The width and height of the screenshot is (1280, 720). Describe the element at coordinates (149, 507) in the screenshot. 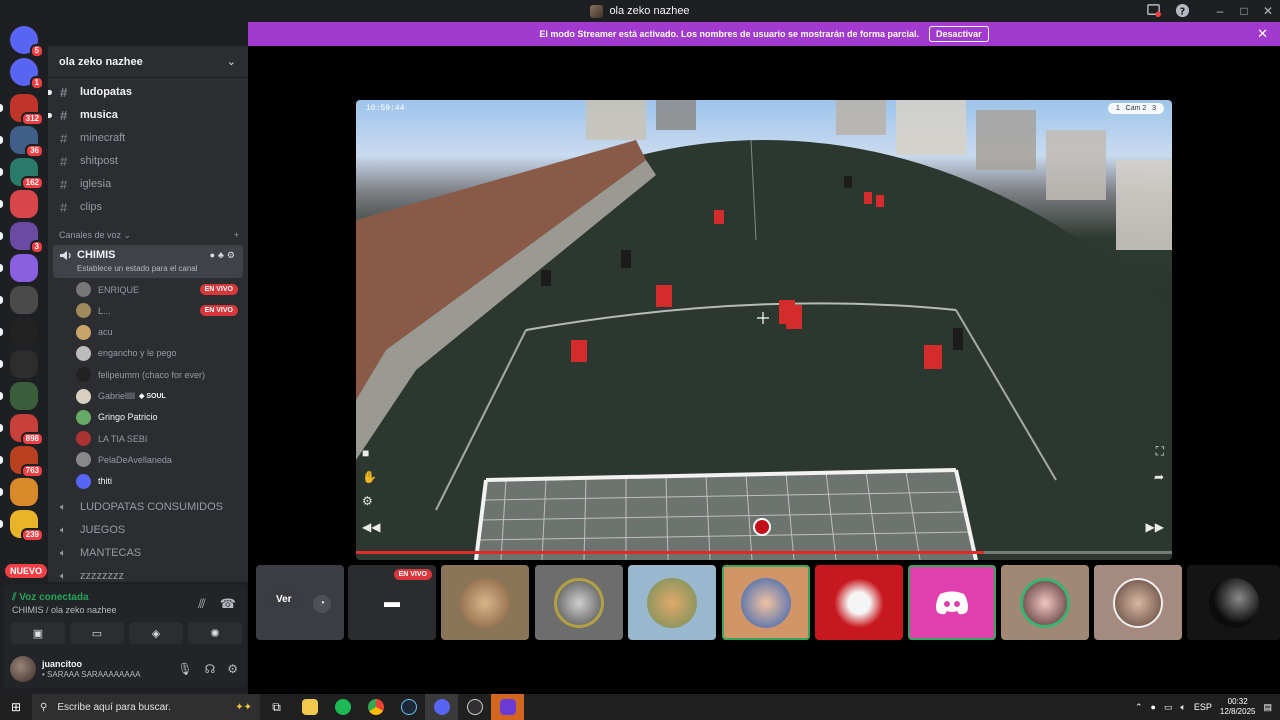

I see `voice-channel: 🔈︎ LUDOPATAS CONSUMIDOS` at that location.